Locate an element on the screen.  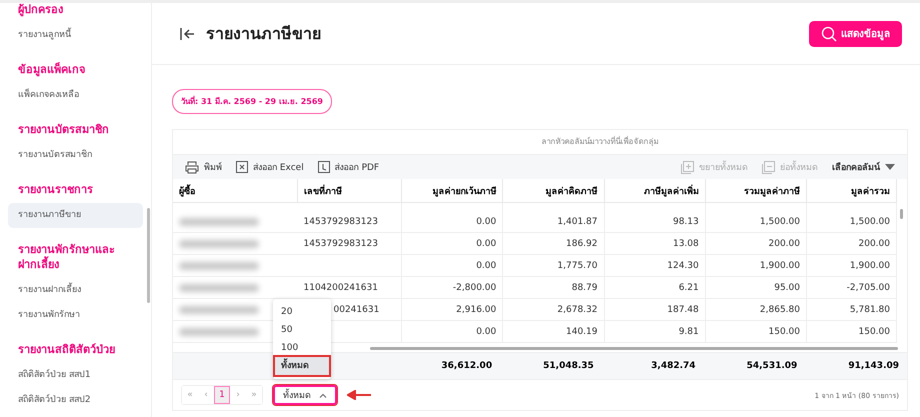
show-data-button: แสดงข้อมูล is located at coordinates (855, 33).